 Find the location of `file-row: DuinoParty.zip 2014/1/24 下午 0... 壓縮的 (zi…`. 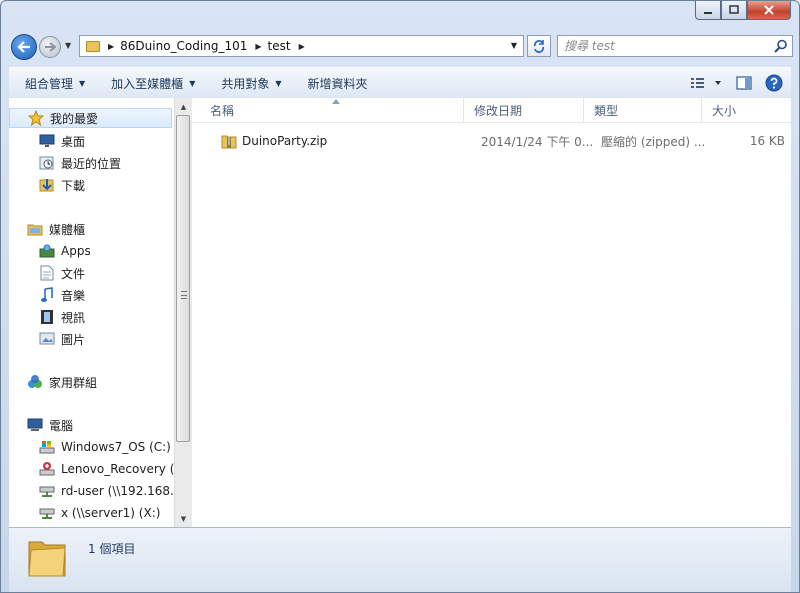

file-row: DuinoParty.zip 2014/1/24 下午 0... 壓縮的 (zi… is located at coordinates (496, 141).